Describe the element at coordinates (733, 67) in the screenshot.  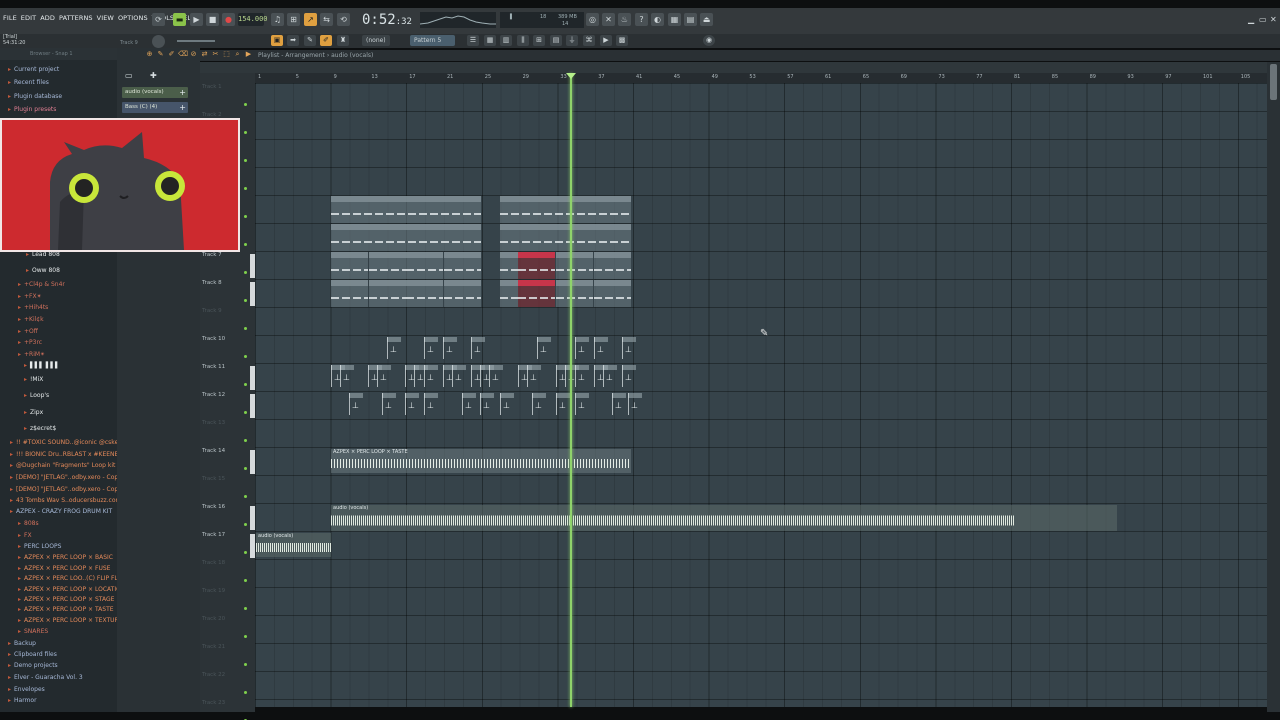
I see `playlist-scrollbar` at that location.